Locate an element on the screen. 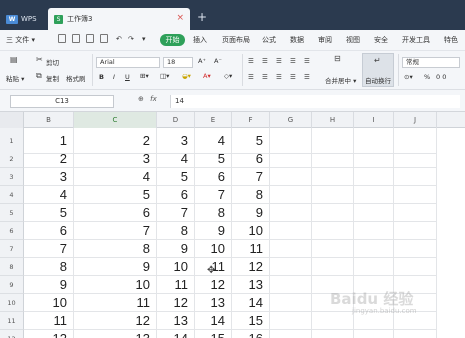  function-button: fx is located at coordinates (153, 99).